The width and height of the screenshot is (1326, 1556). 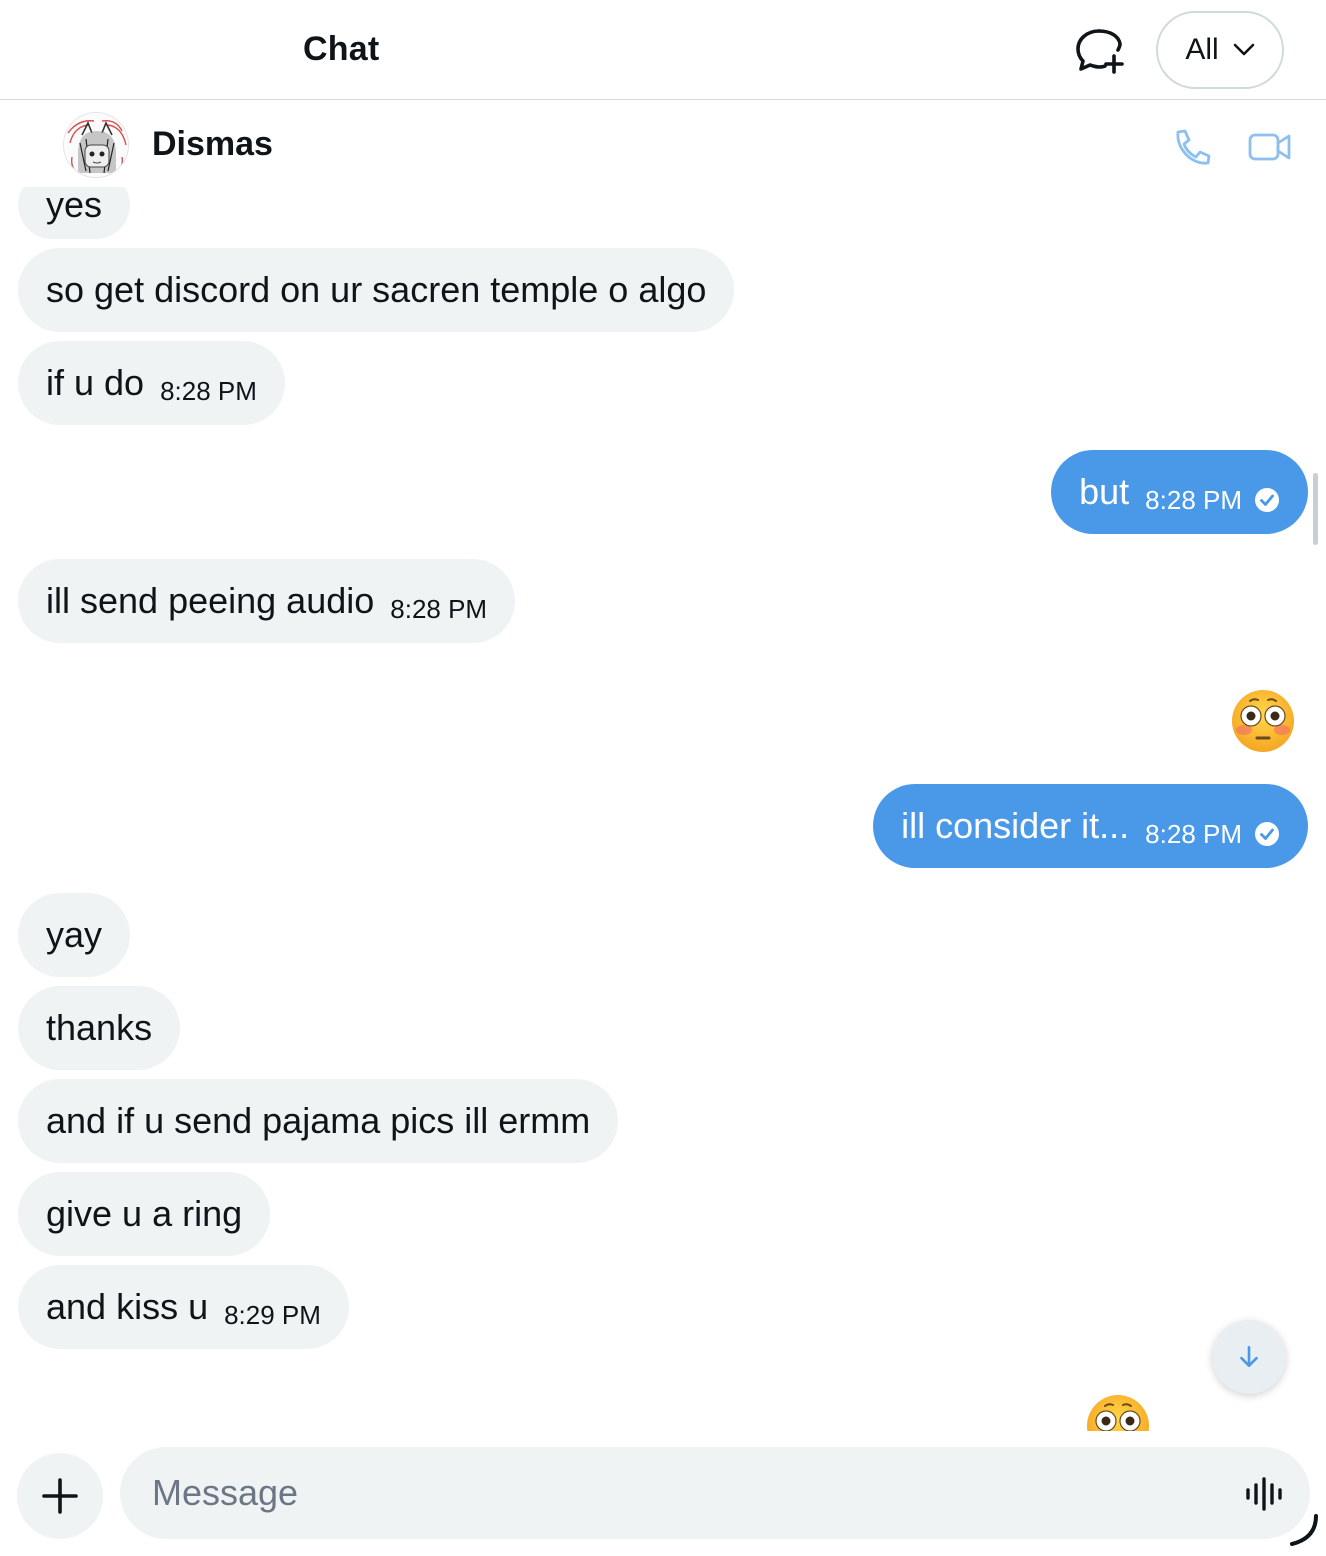 What do you see at coordinates (1220, 50) in the screenshot?
I see `filter-dropdown: All` at bounding box center [1220, 50].